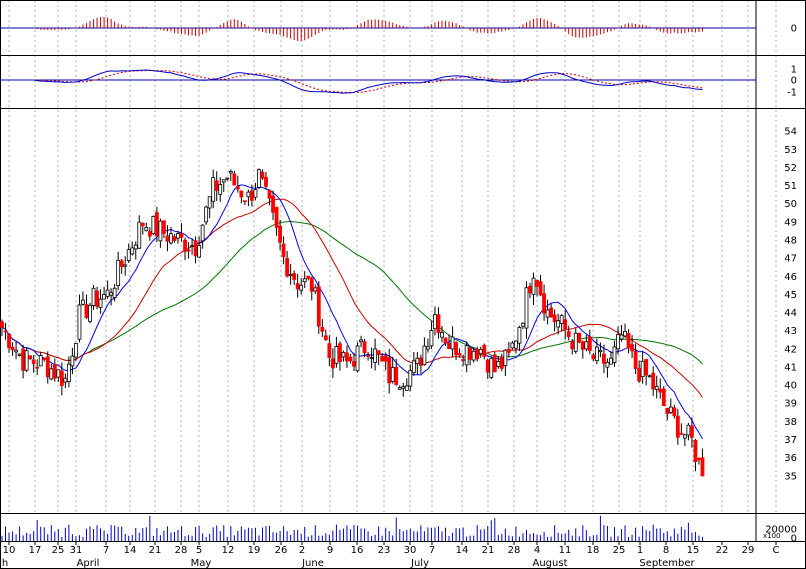 Image resolution: width=806 pixels, height=569 pixels. What do you see at coordinates (201, 563) in the screenshot?
I see `x-month-label: May` at bounding box center [201, 563].